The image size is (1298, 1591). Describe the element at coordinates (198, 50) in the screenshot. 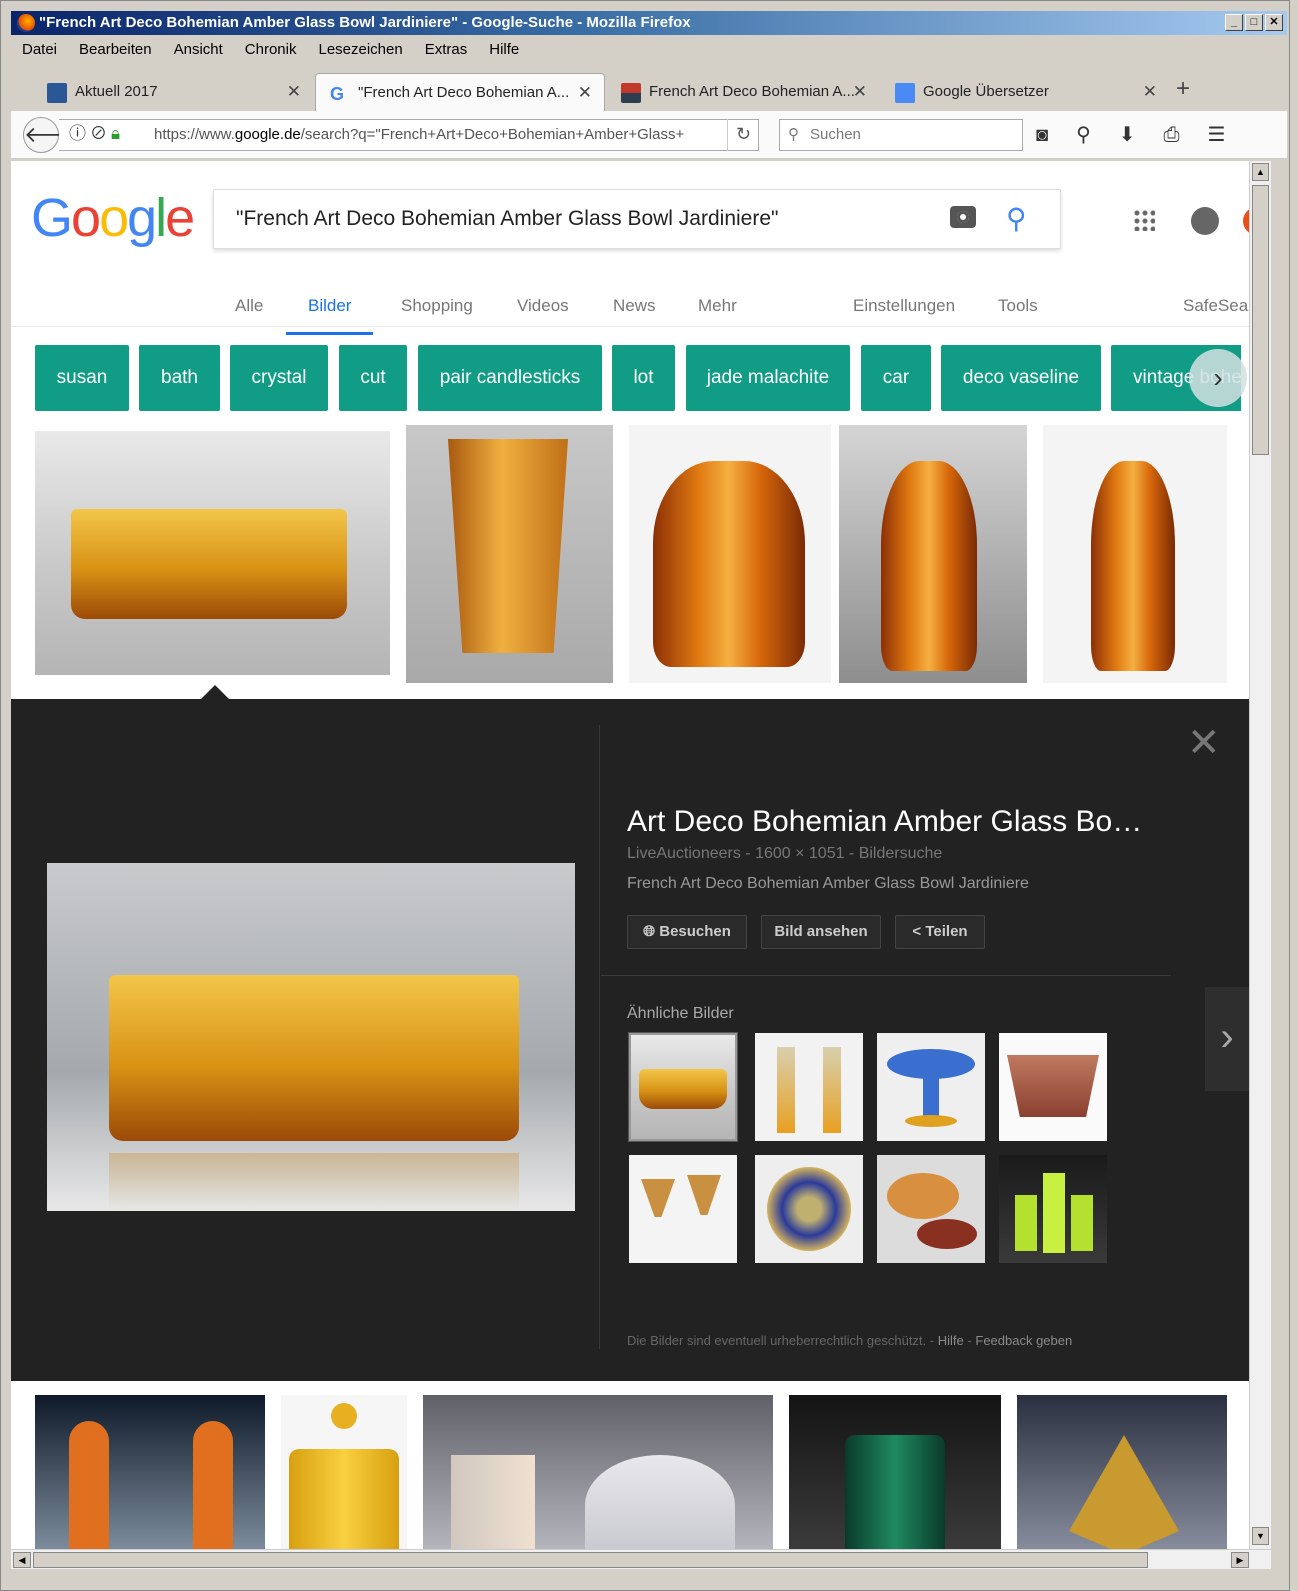

I see `menu-ansicht: Ansicht` at that location.